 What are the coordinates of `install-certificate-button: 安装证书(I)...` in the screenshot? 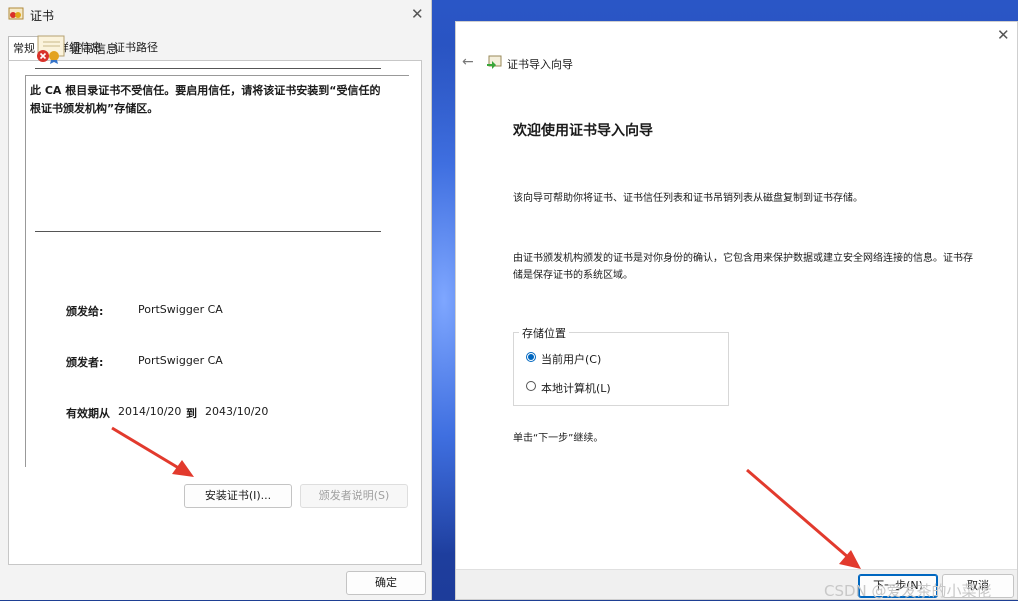 It's located at (238, 496).